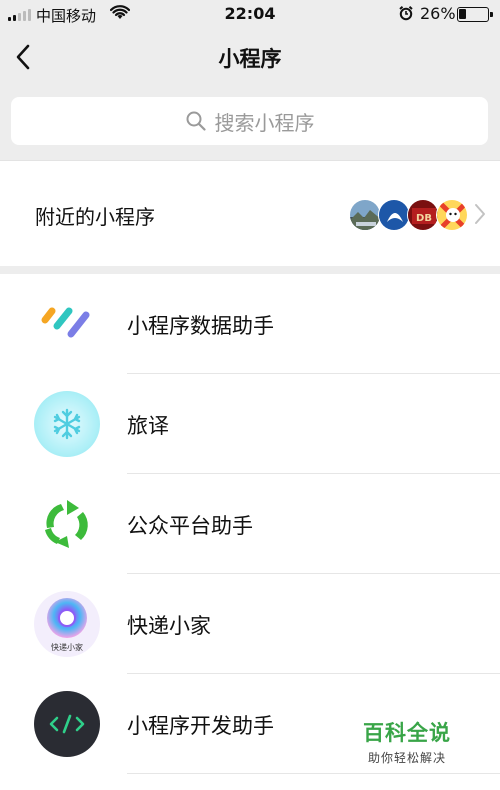 Image resolution: width=500 pixels, height=790 pixels. Describe the element at coordinates (200, 726) in the screenshot. I see `list-item-name: 小程序开发助手` at that location.